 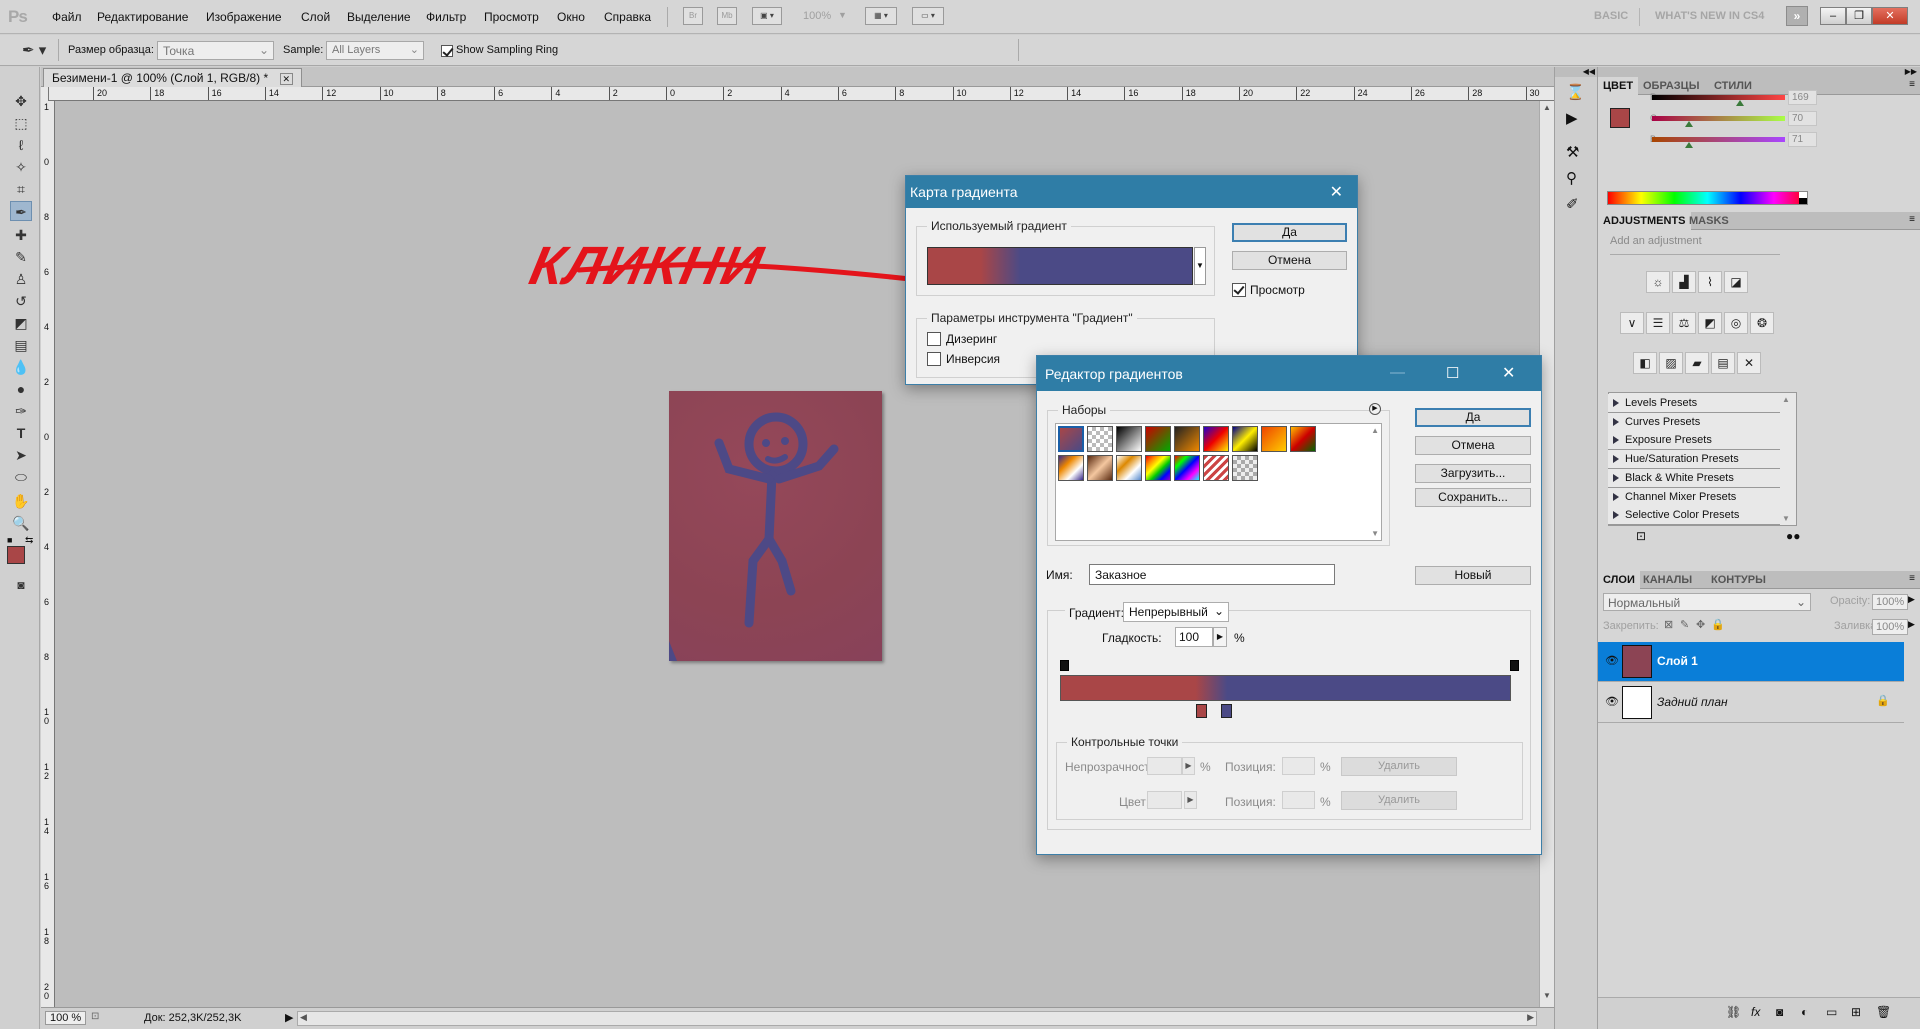 I want to click on history-panel-icon: ⌛, so click(x=1575, y=92).